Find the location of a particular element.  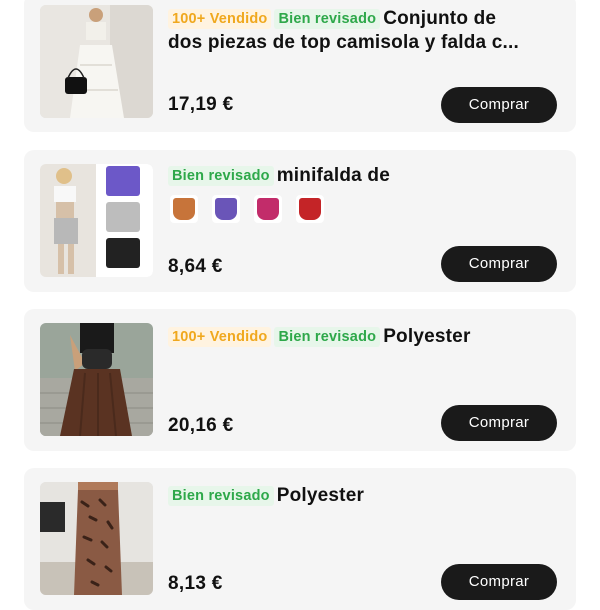

product-title: Bien revisado minifalda de is located at coordinates (362, 176).